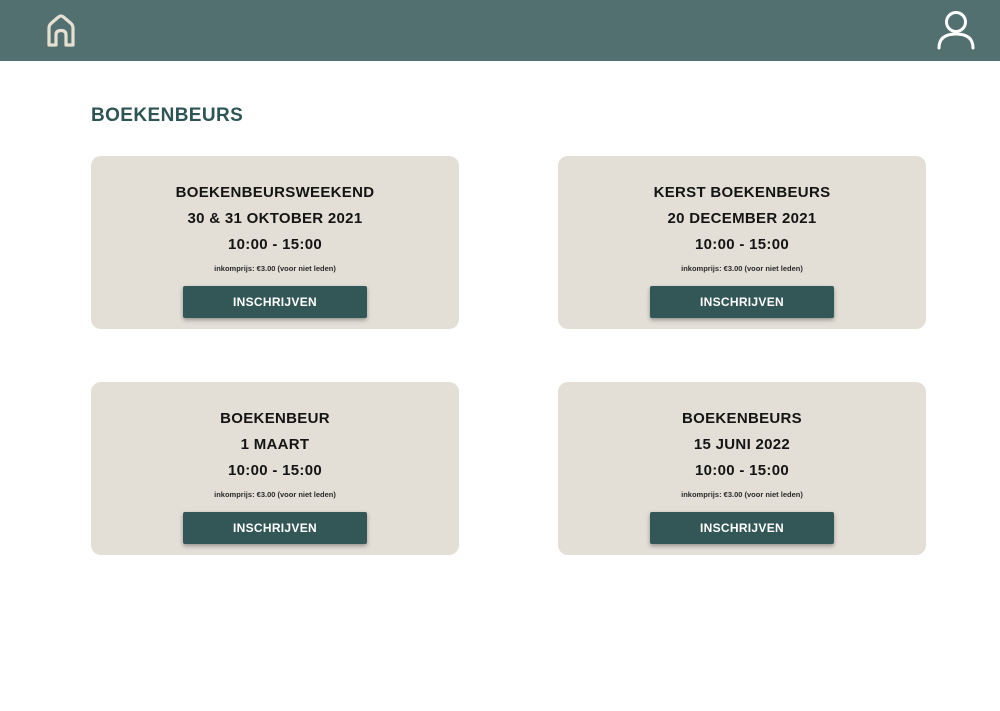 Image resolution: width=1000 pixels, height=711 pixels. I want to click on home-icon, so click(61, 30).